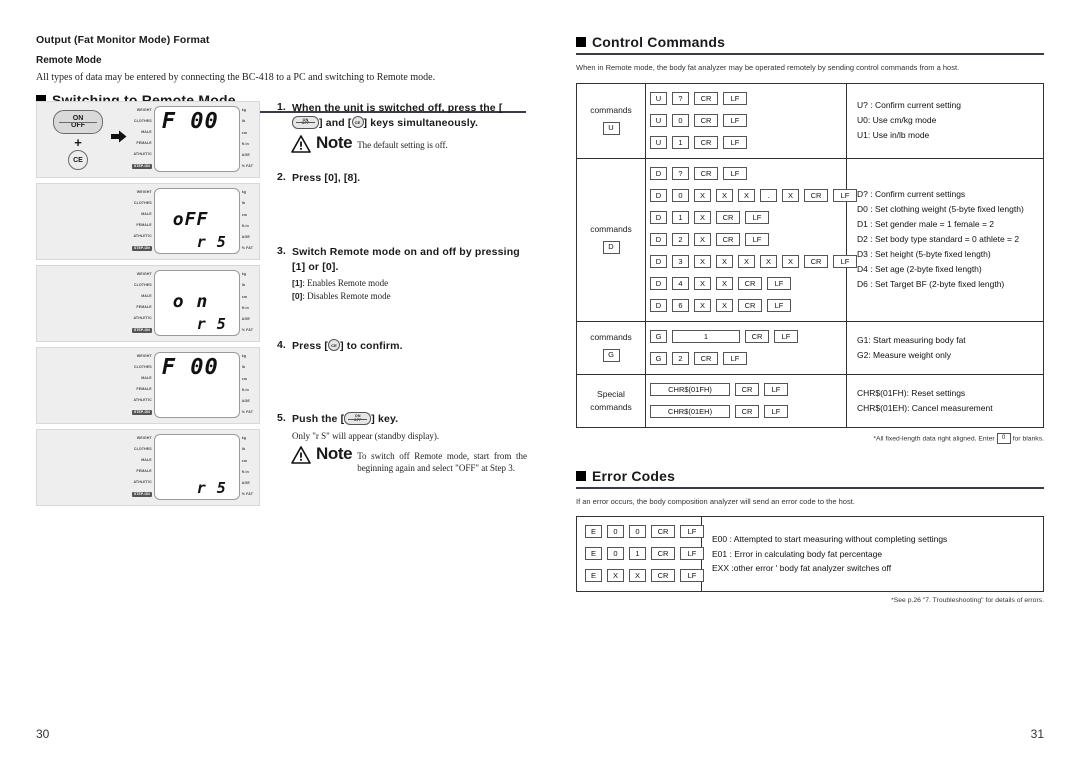 The image size is (1080, 763). What do you see at coordinates (196, 139) in the screenshot?
I see `lcd-screen-1: F 00` at bounding box center [196, 139].